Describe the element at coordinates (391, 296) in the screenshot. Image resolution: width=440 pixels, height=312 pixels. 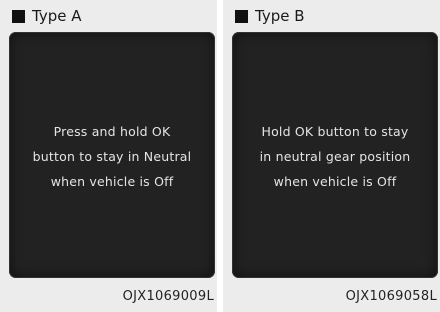
I see `image-code: OJX1069058L` at that location.